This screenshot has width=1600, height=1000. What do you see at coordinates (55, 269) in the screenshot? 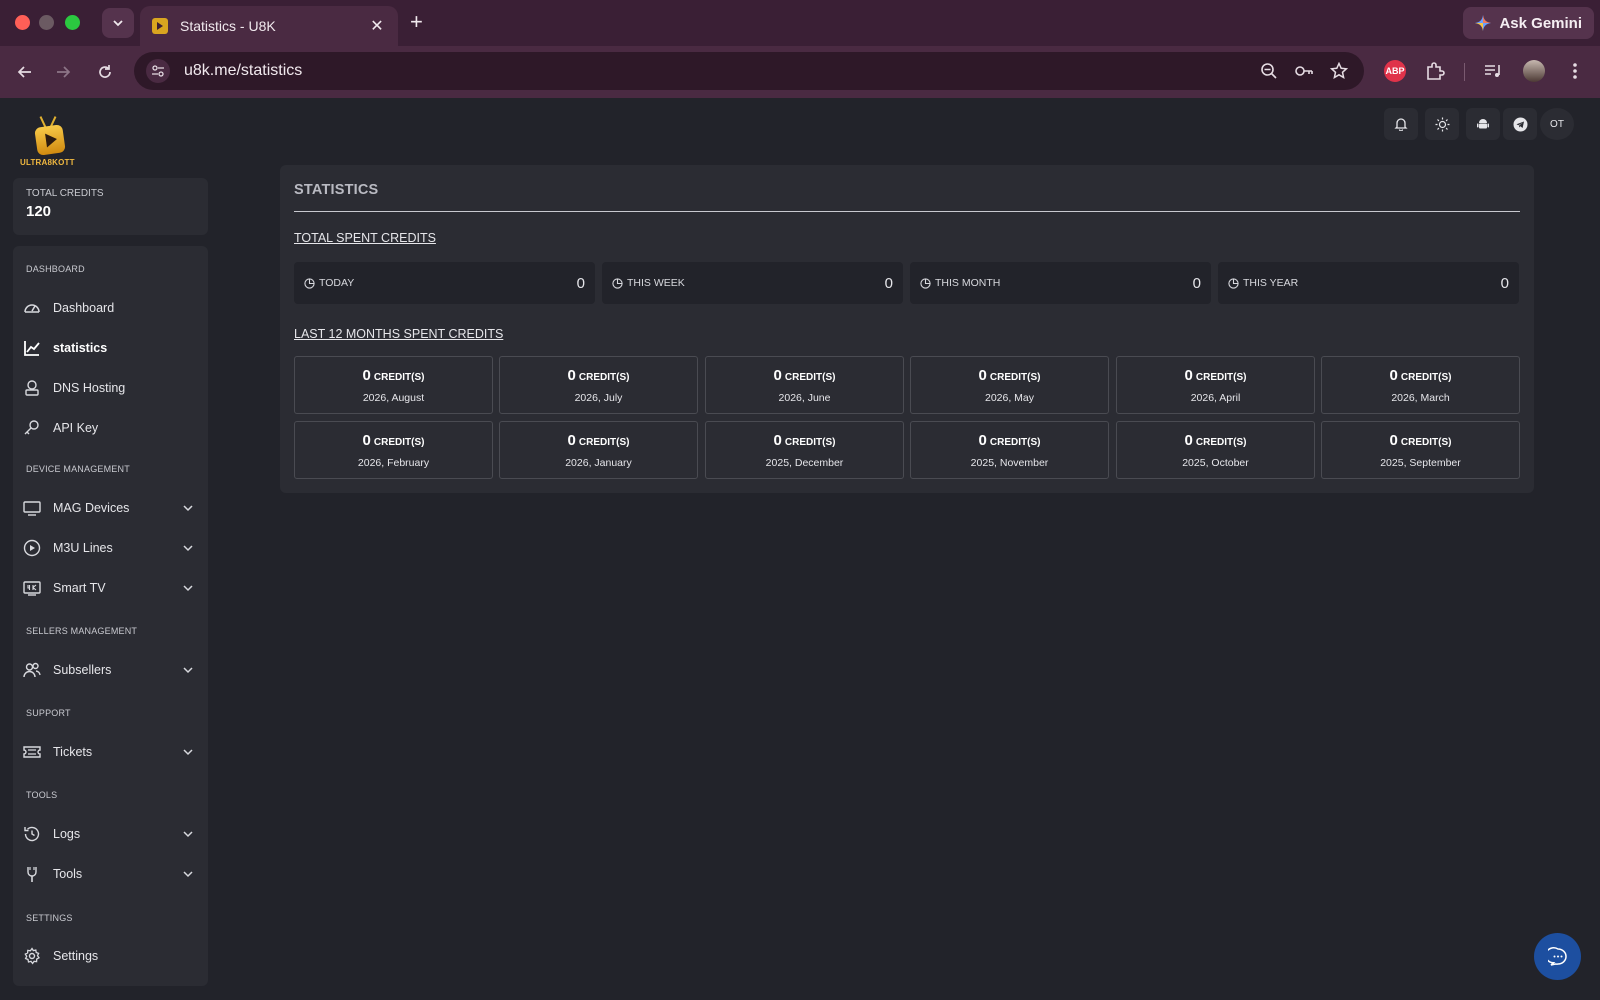
I see `sidebar-section-dashboard: DASHBOARD` at bounding box center [55, 269].